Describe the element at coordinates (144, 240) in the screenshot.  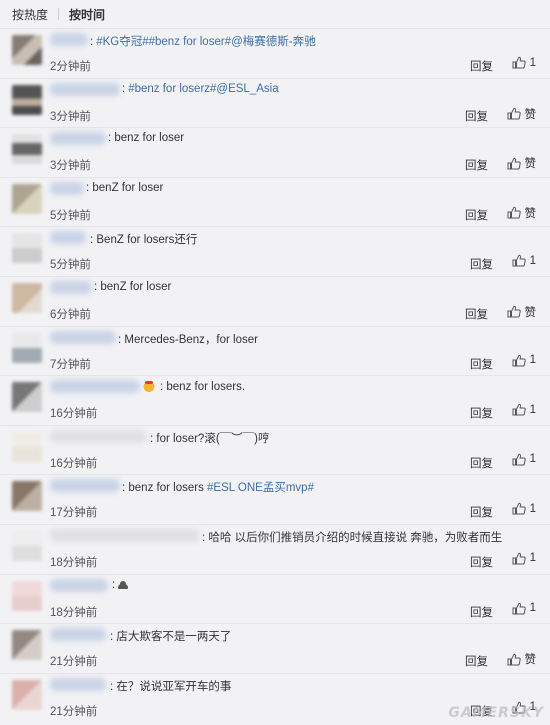
I see `comment-text: : BenZ for losers还行` at that location.